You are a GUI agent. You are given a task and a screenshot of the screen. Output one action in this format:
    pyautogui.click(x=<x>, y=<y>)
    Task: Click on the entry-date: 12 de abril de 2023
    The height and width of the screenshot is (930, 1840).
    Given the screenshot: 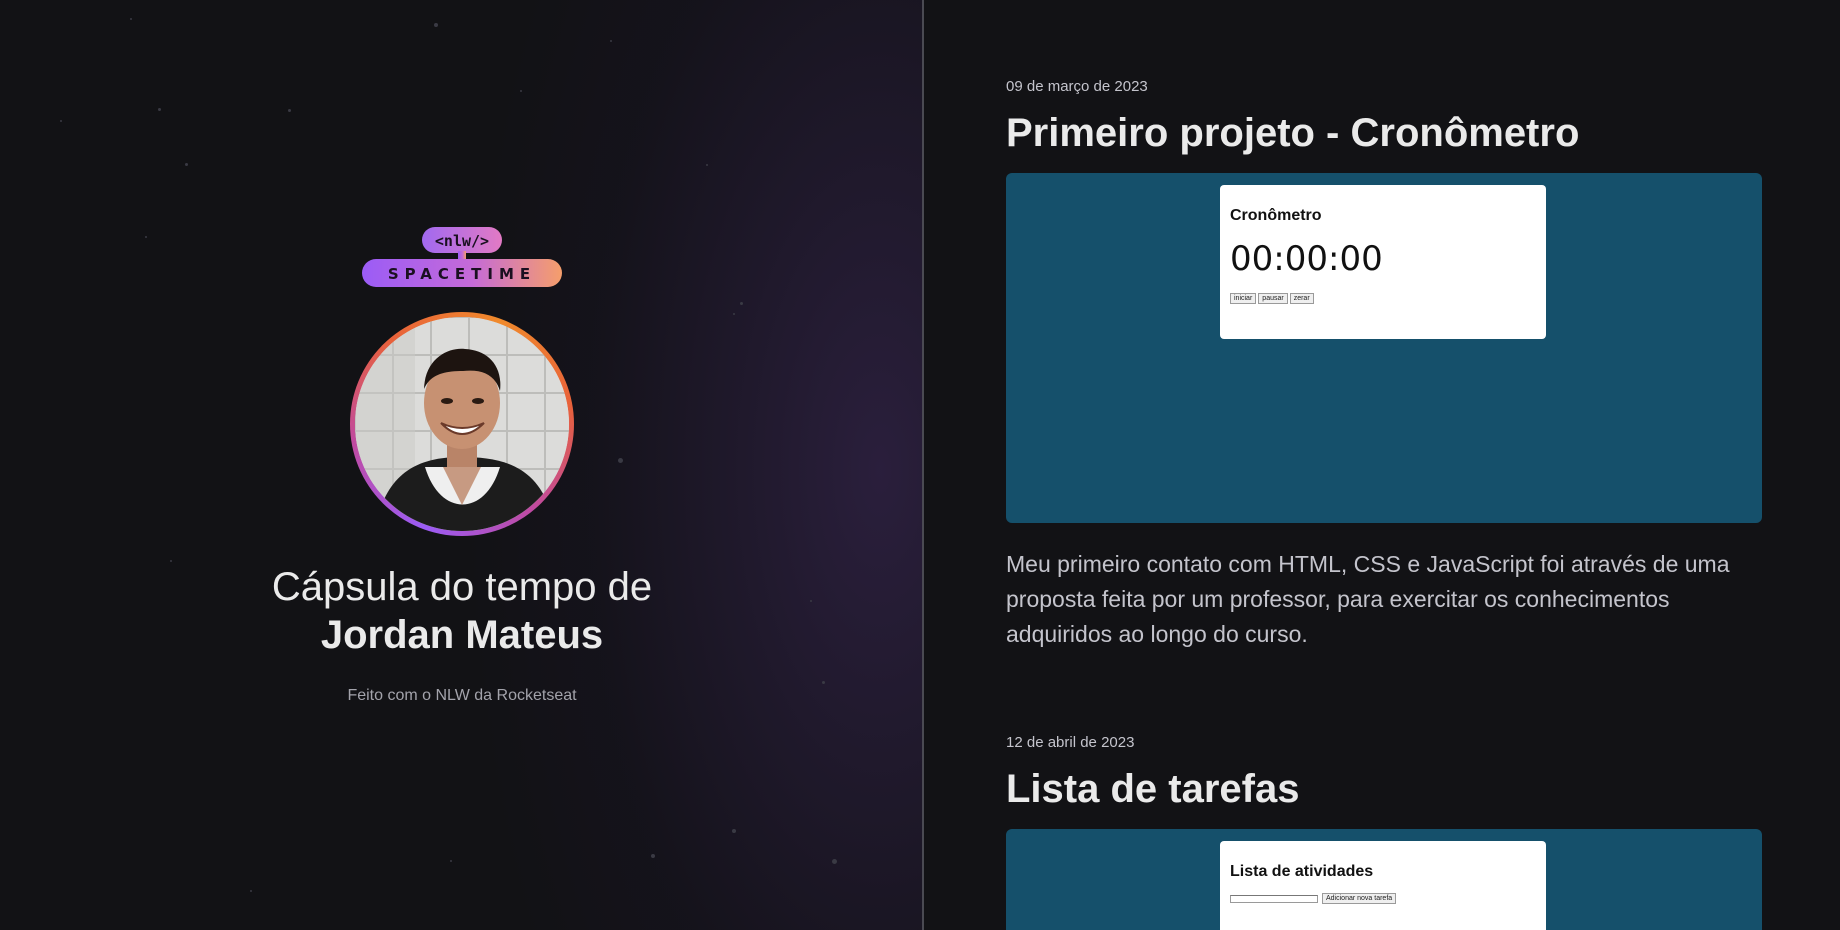 What is the action you would take?
    pyautogui.click(x=1070, y=742)
    